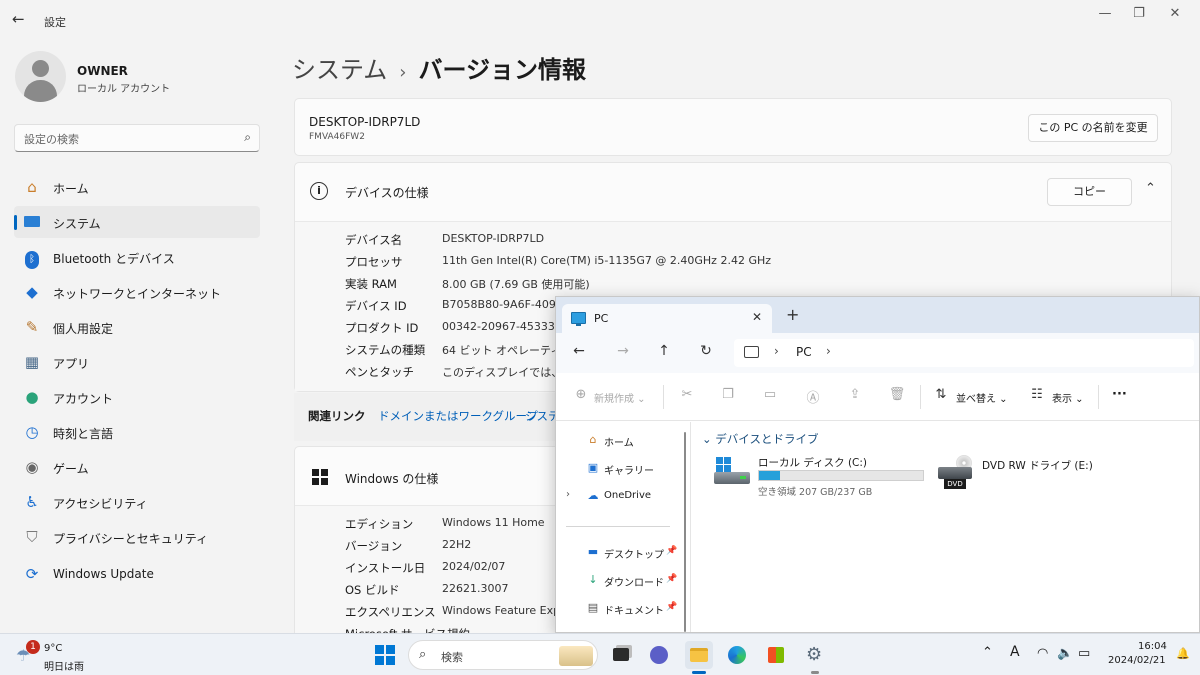 The height and width of the screenshot is (675, 1200). I want to click on sidebar-item-privacy: ⛉ プライバシーとセキュリティ, so click(137, 537).